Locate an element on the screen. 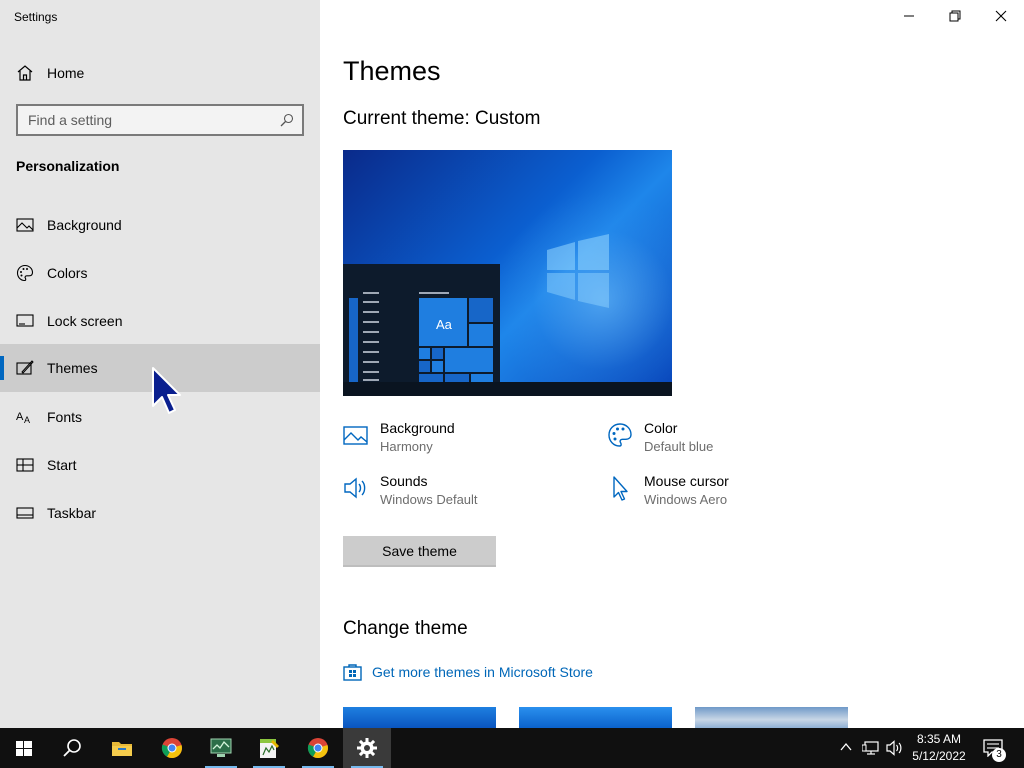  fonts-icon: A A is located at coordinates (23, 418).